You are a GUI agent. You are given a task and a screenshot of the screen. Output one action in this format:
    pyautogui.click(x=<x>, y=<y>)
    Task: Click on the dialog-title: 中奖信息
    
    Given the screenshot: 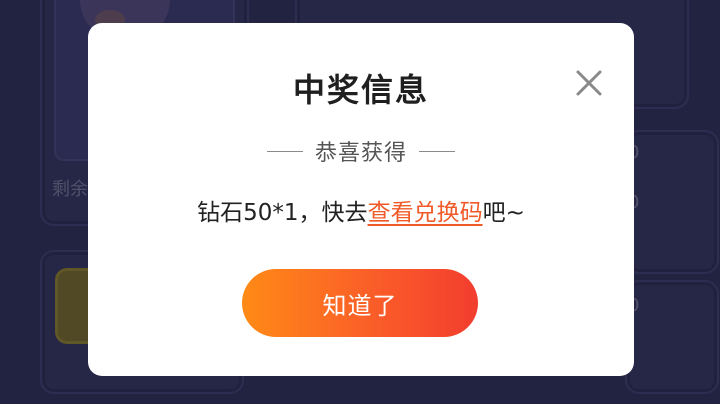 What is the action you would take?
    pyautogui.click(x=360, y=90)
    